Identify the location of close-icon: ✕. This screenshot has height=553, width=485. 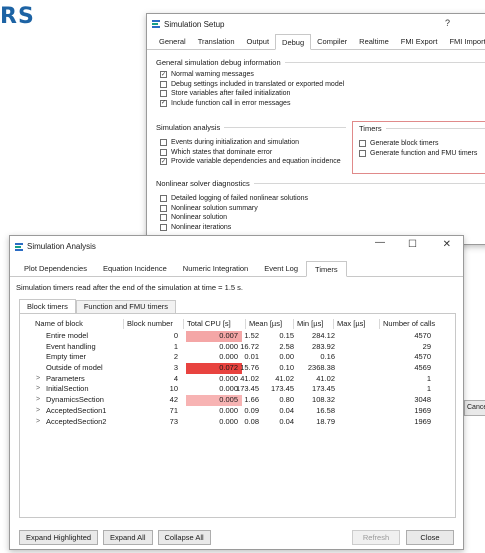
(447, 244).